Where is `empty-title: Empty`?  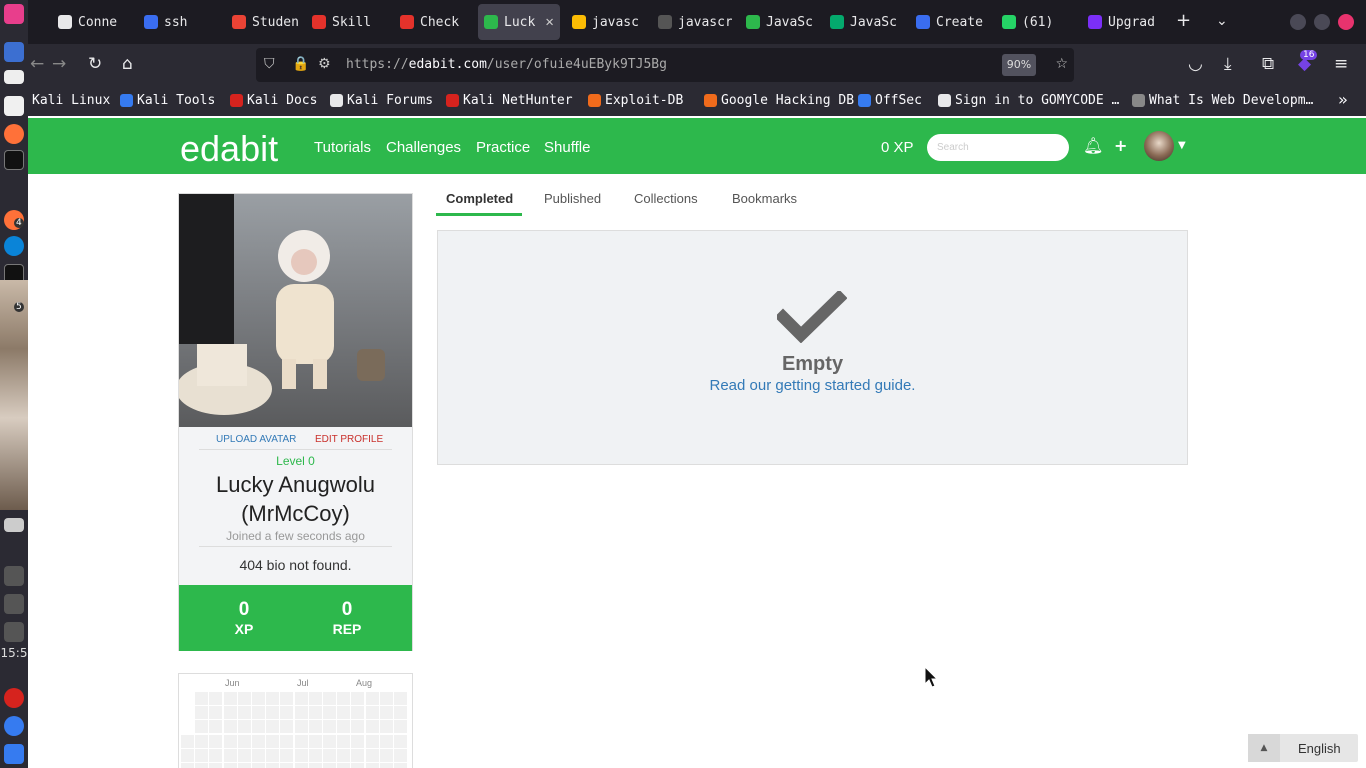 empty-title: Empty is located at coordinates (812, 364).